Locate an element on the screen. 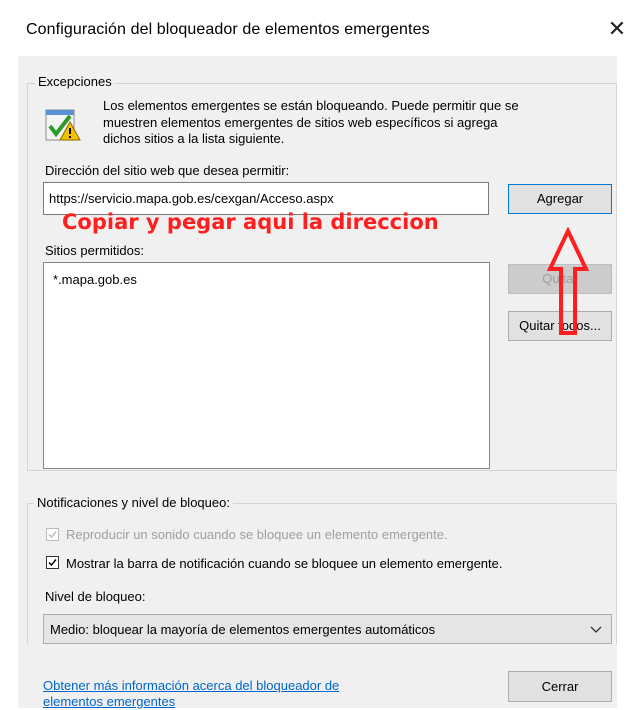 Image resolution: width=634 pixels, height=710 pixels. show-bar-checkbox is located at coordinates (52, 562).